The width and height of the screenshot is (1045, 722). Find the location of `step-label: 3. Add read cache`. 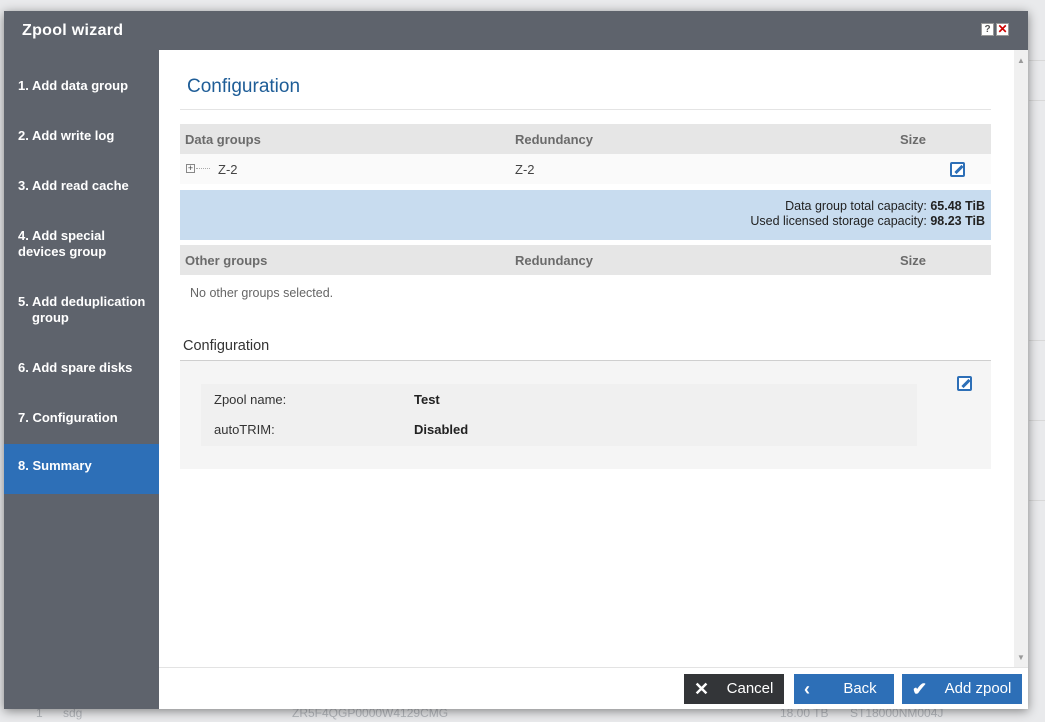

step-label: 3. Add read cache is located at coordinates (73, 185).